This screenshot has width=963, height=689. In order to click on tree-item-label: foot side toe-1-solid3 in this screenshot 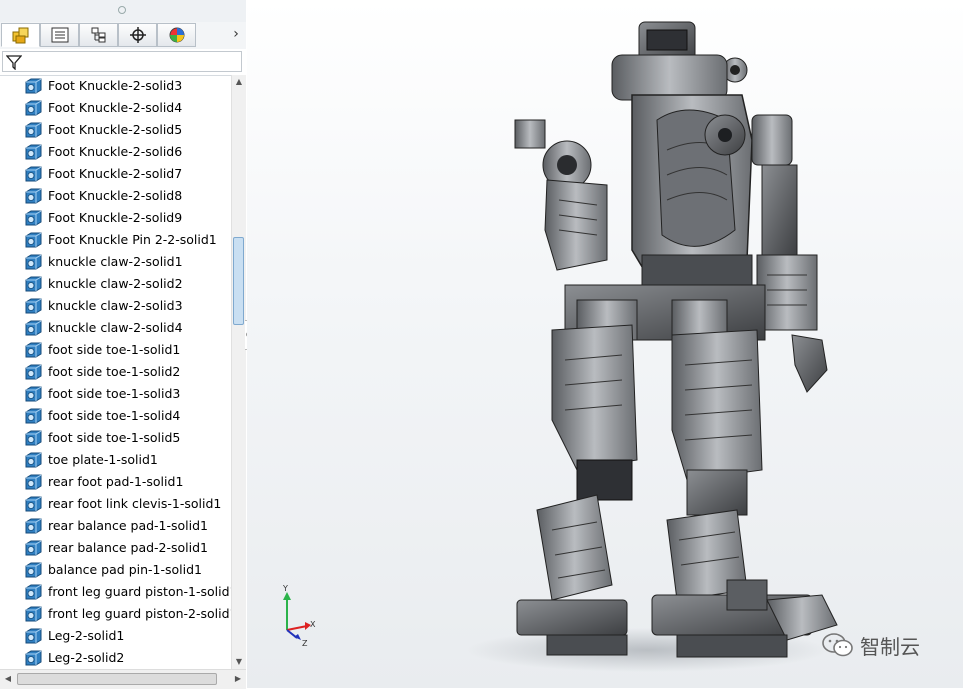, I will do `click(114, 393)`.